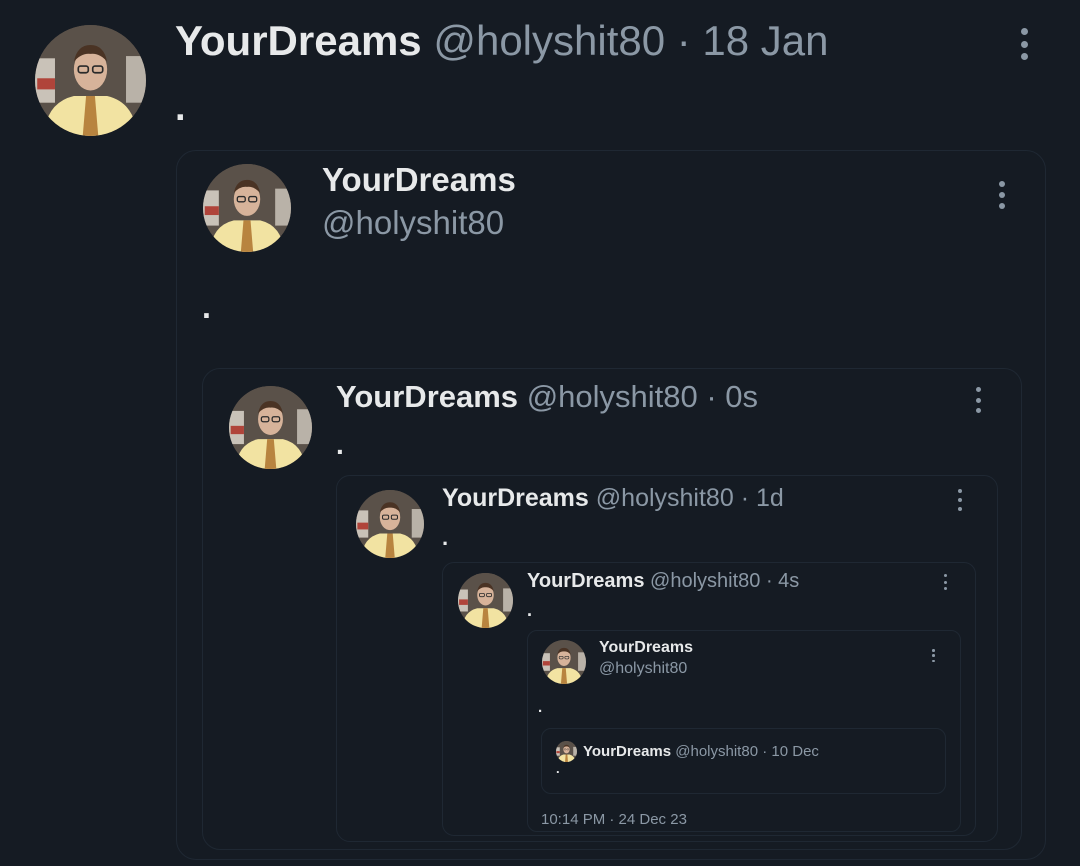 This screenshot has width=1080, height=866. What do you see at coordinates (753, 40) in the screenshot?
I see `timestamp: · 18 Jan` at bounding box center [753, 40].